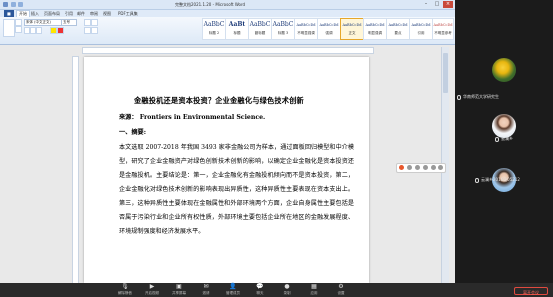 Image resolution: width=553 pixels, height=297 pixels. Describe the element at coordinates (9, 28) in the screenshot. I see `paste-button` at that location.